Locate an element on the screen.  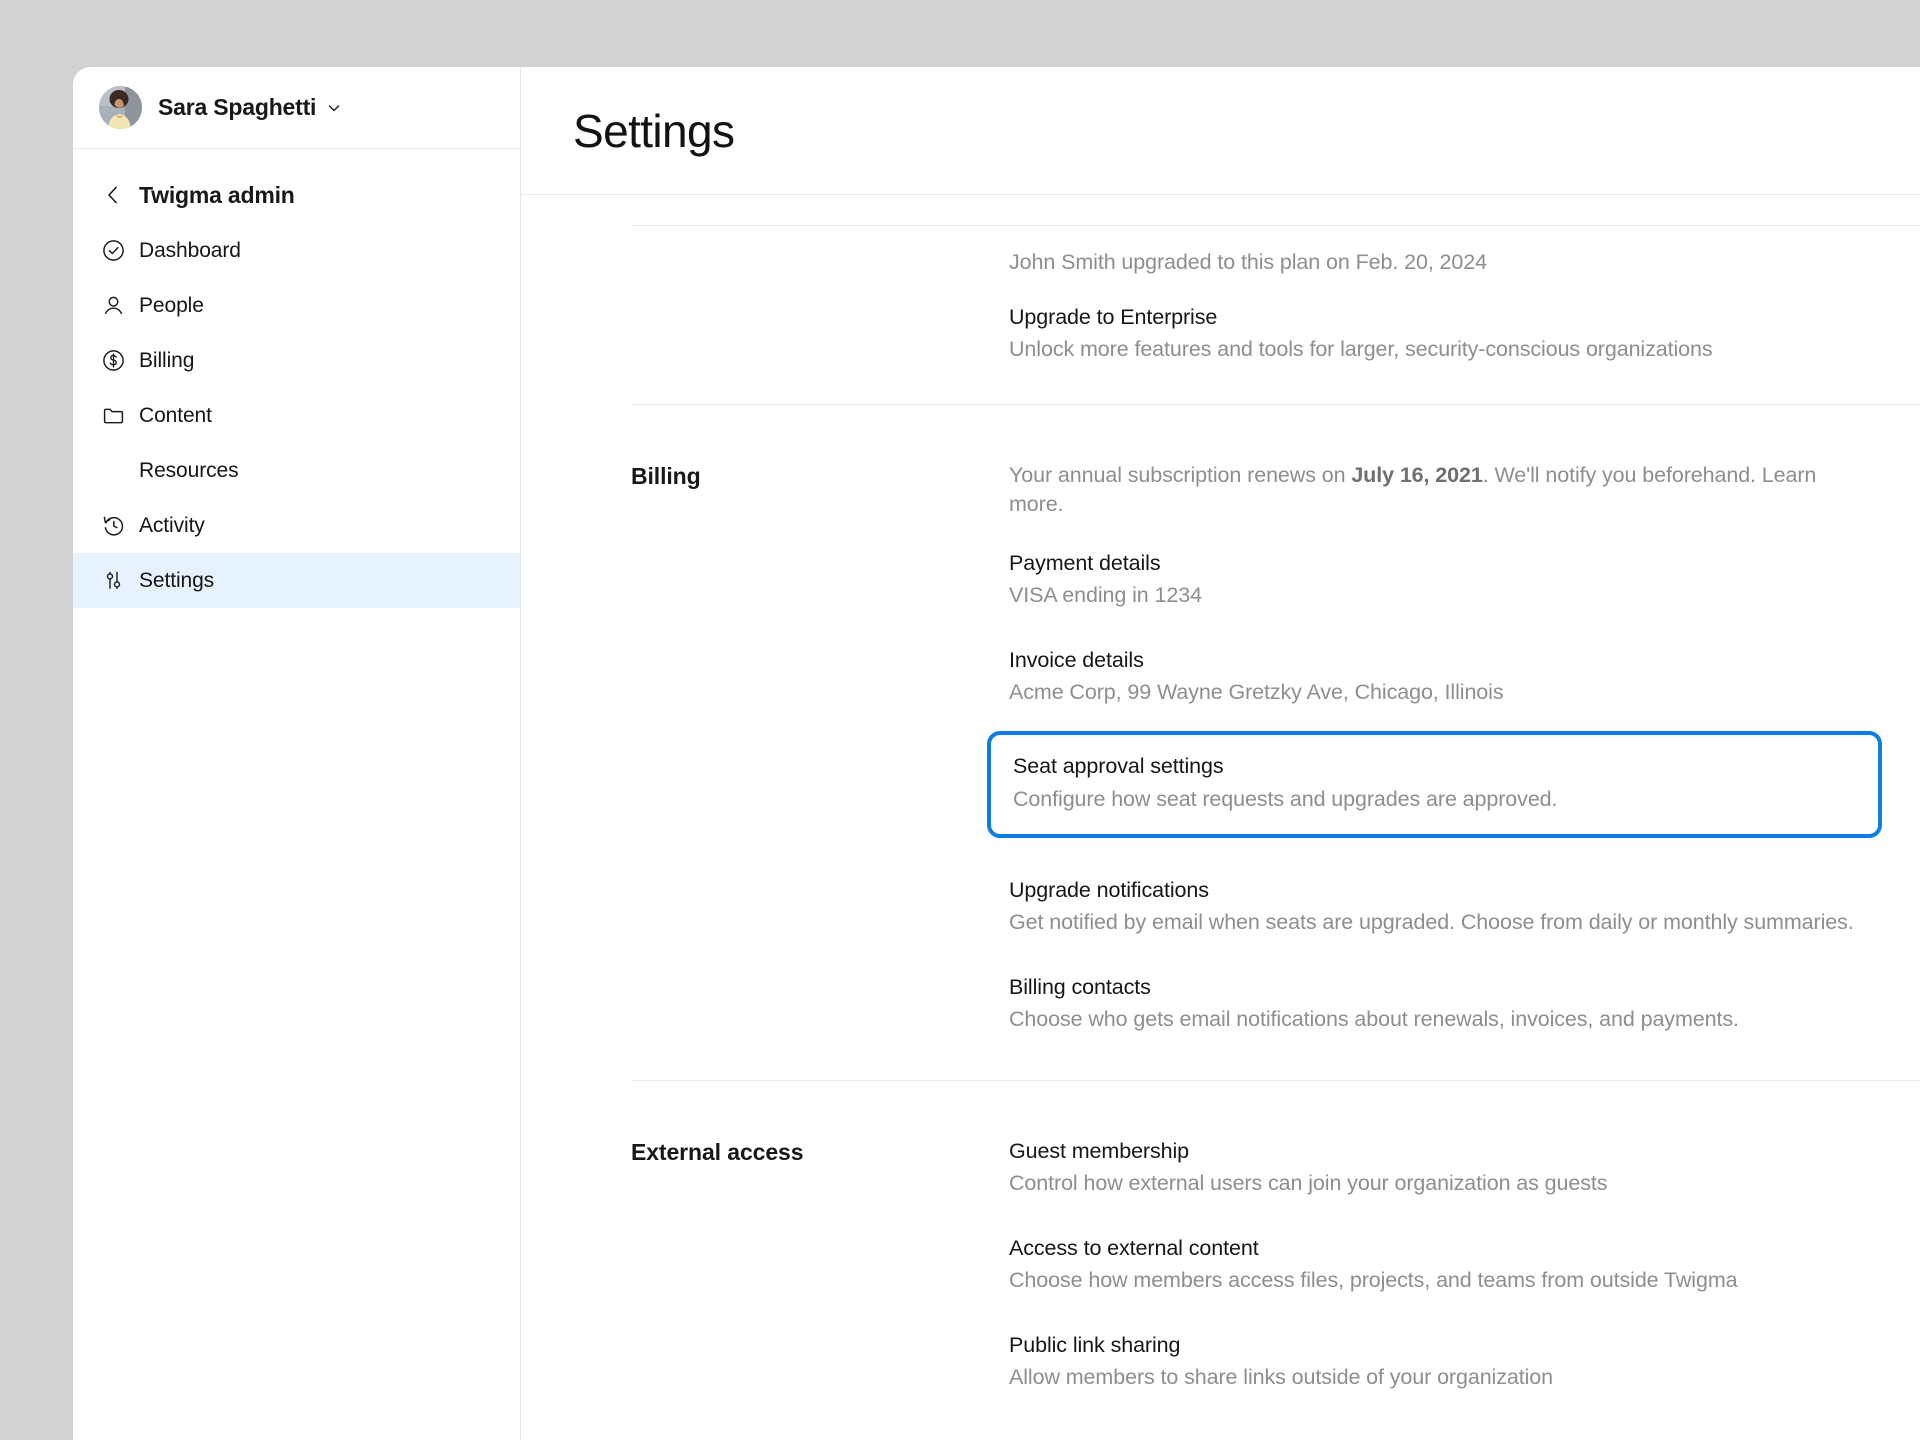
sidebar-item-content: Content is located at coordinates (296, 415).